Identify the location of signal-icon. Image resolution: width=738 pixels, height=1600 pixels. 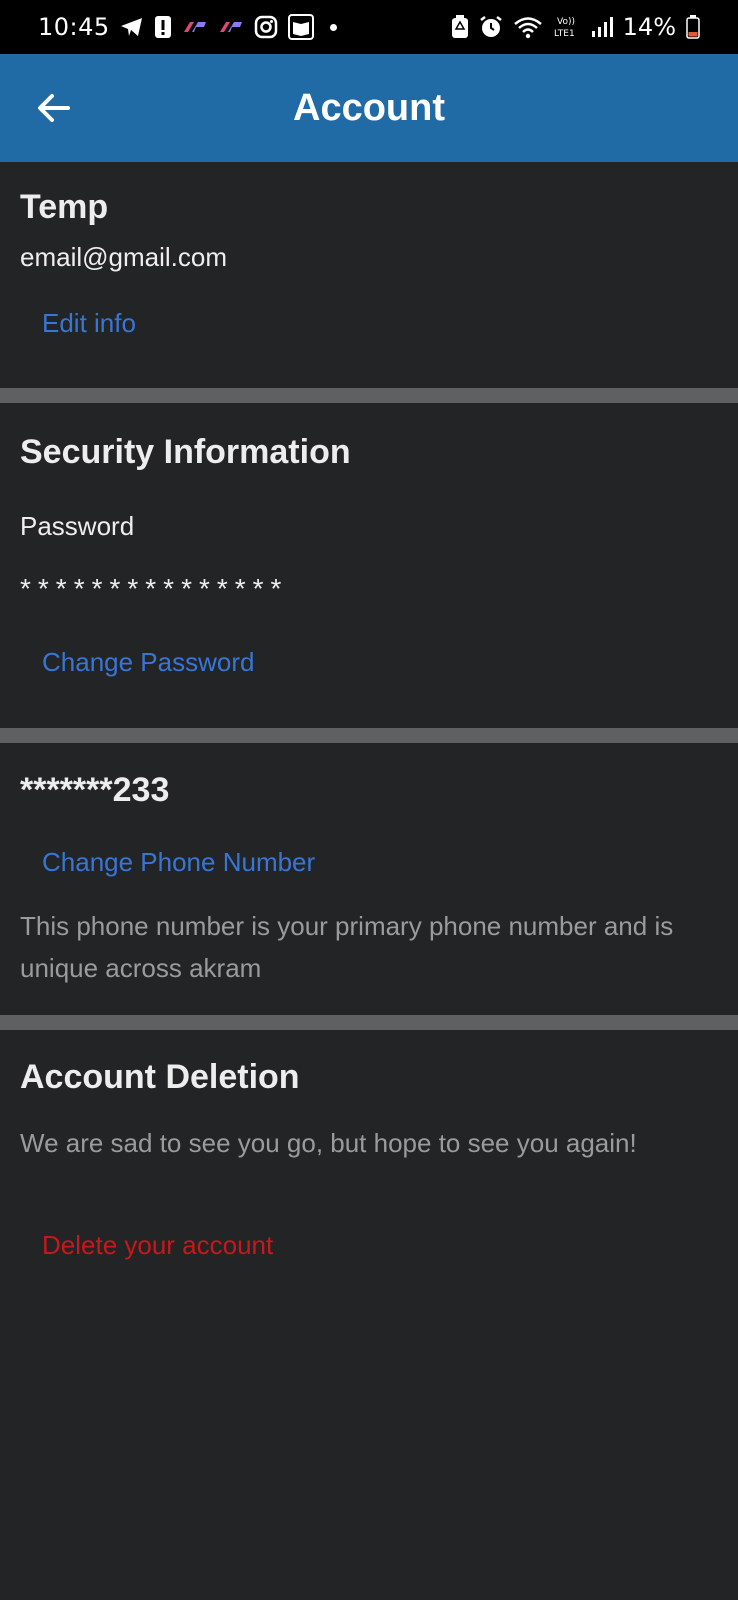
(602, 27).